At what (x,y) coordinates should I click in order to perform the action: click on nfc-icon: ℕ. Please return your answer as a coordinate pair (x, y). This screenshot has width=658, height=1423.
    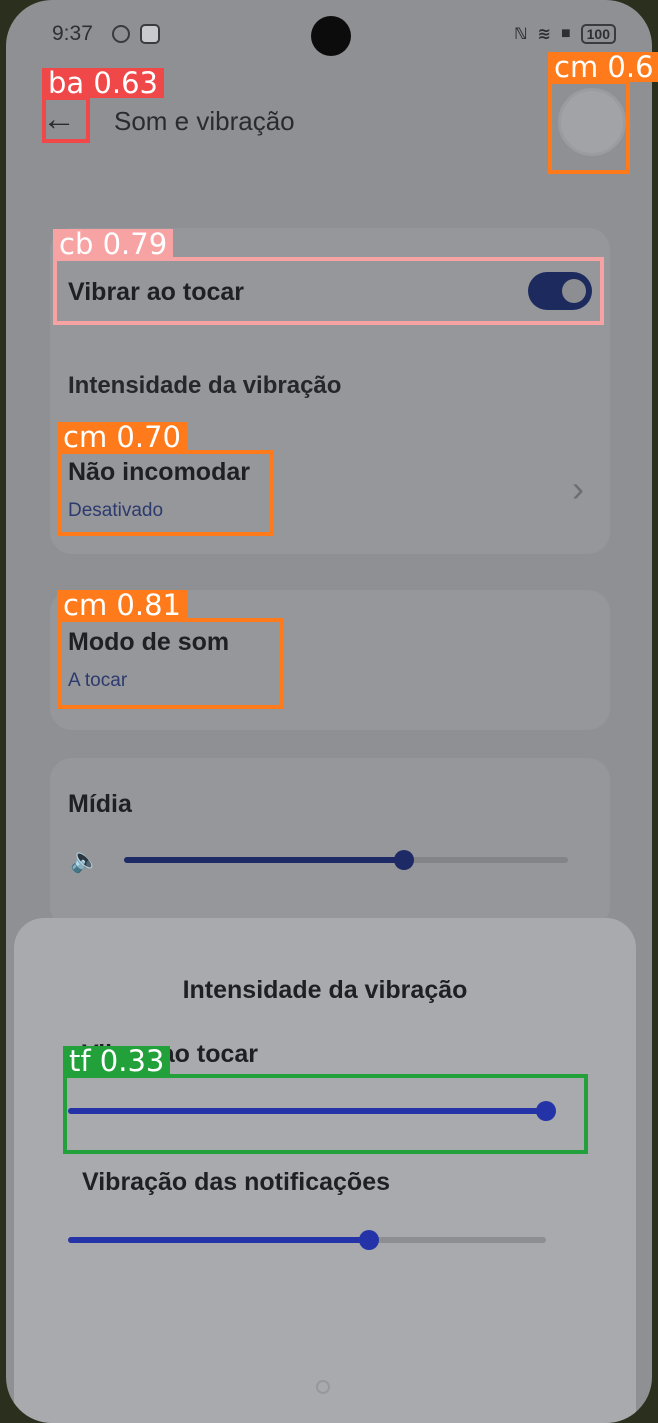
    Looking at the image, I should click on (521, 34).